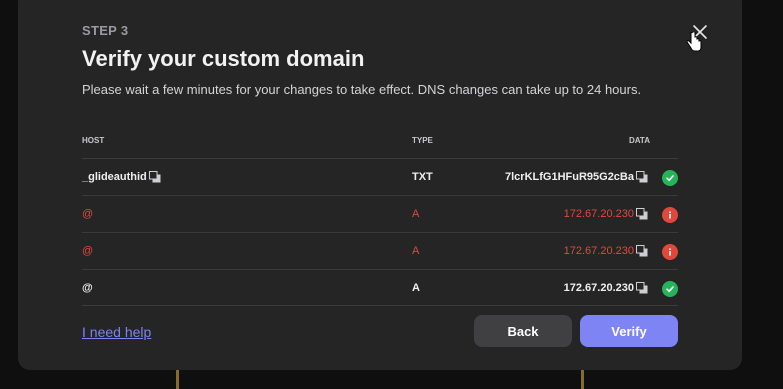  I want to click on column-header-type: TYPE, so click(422, 140).